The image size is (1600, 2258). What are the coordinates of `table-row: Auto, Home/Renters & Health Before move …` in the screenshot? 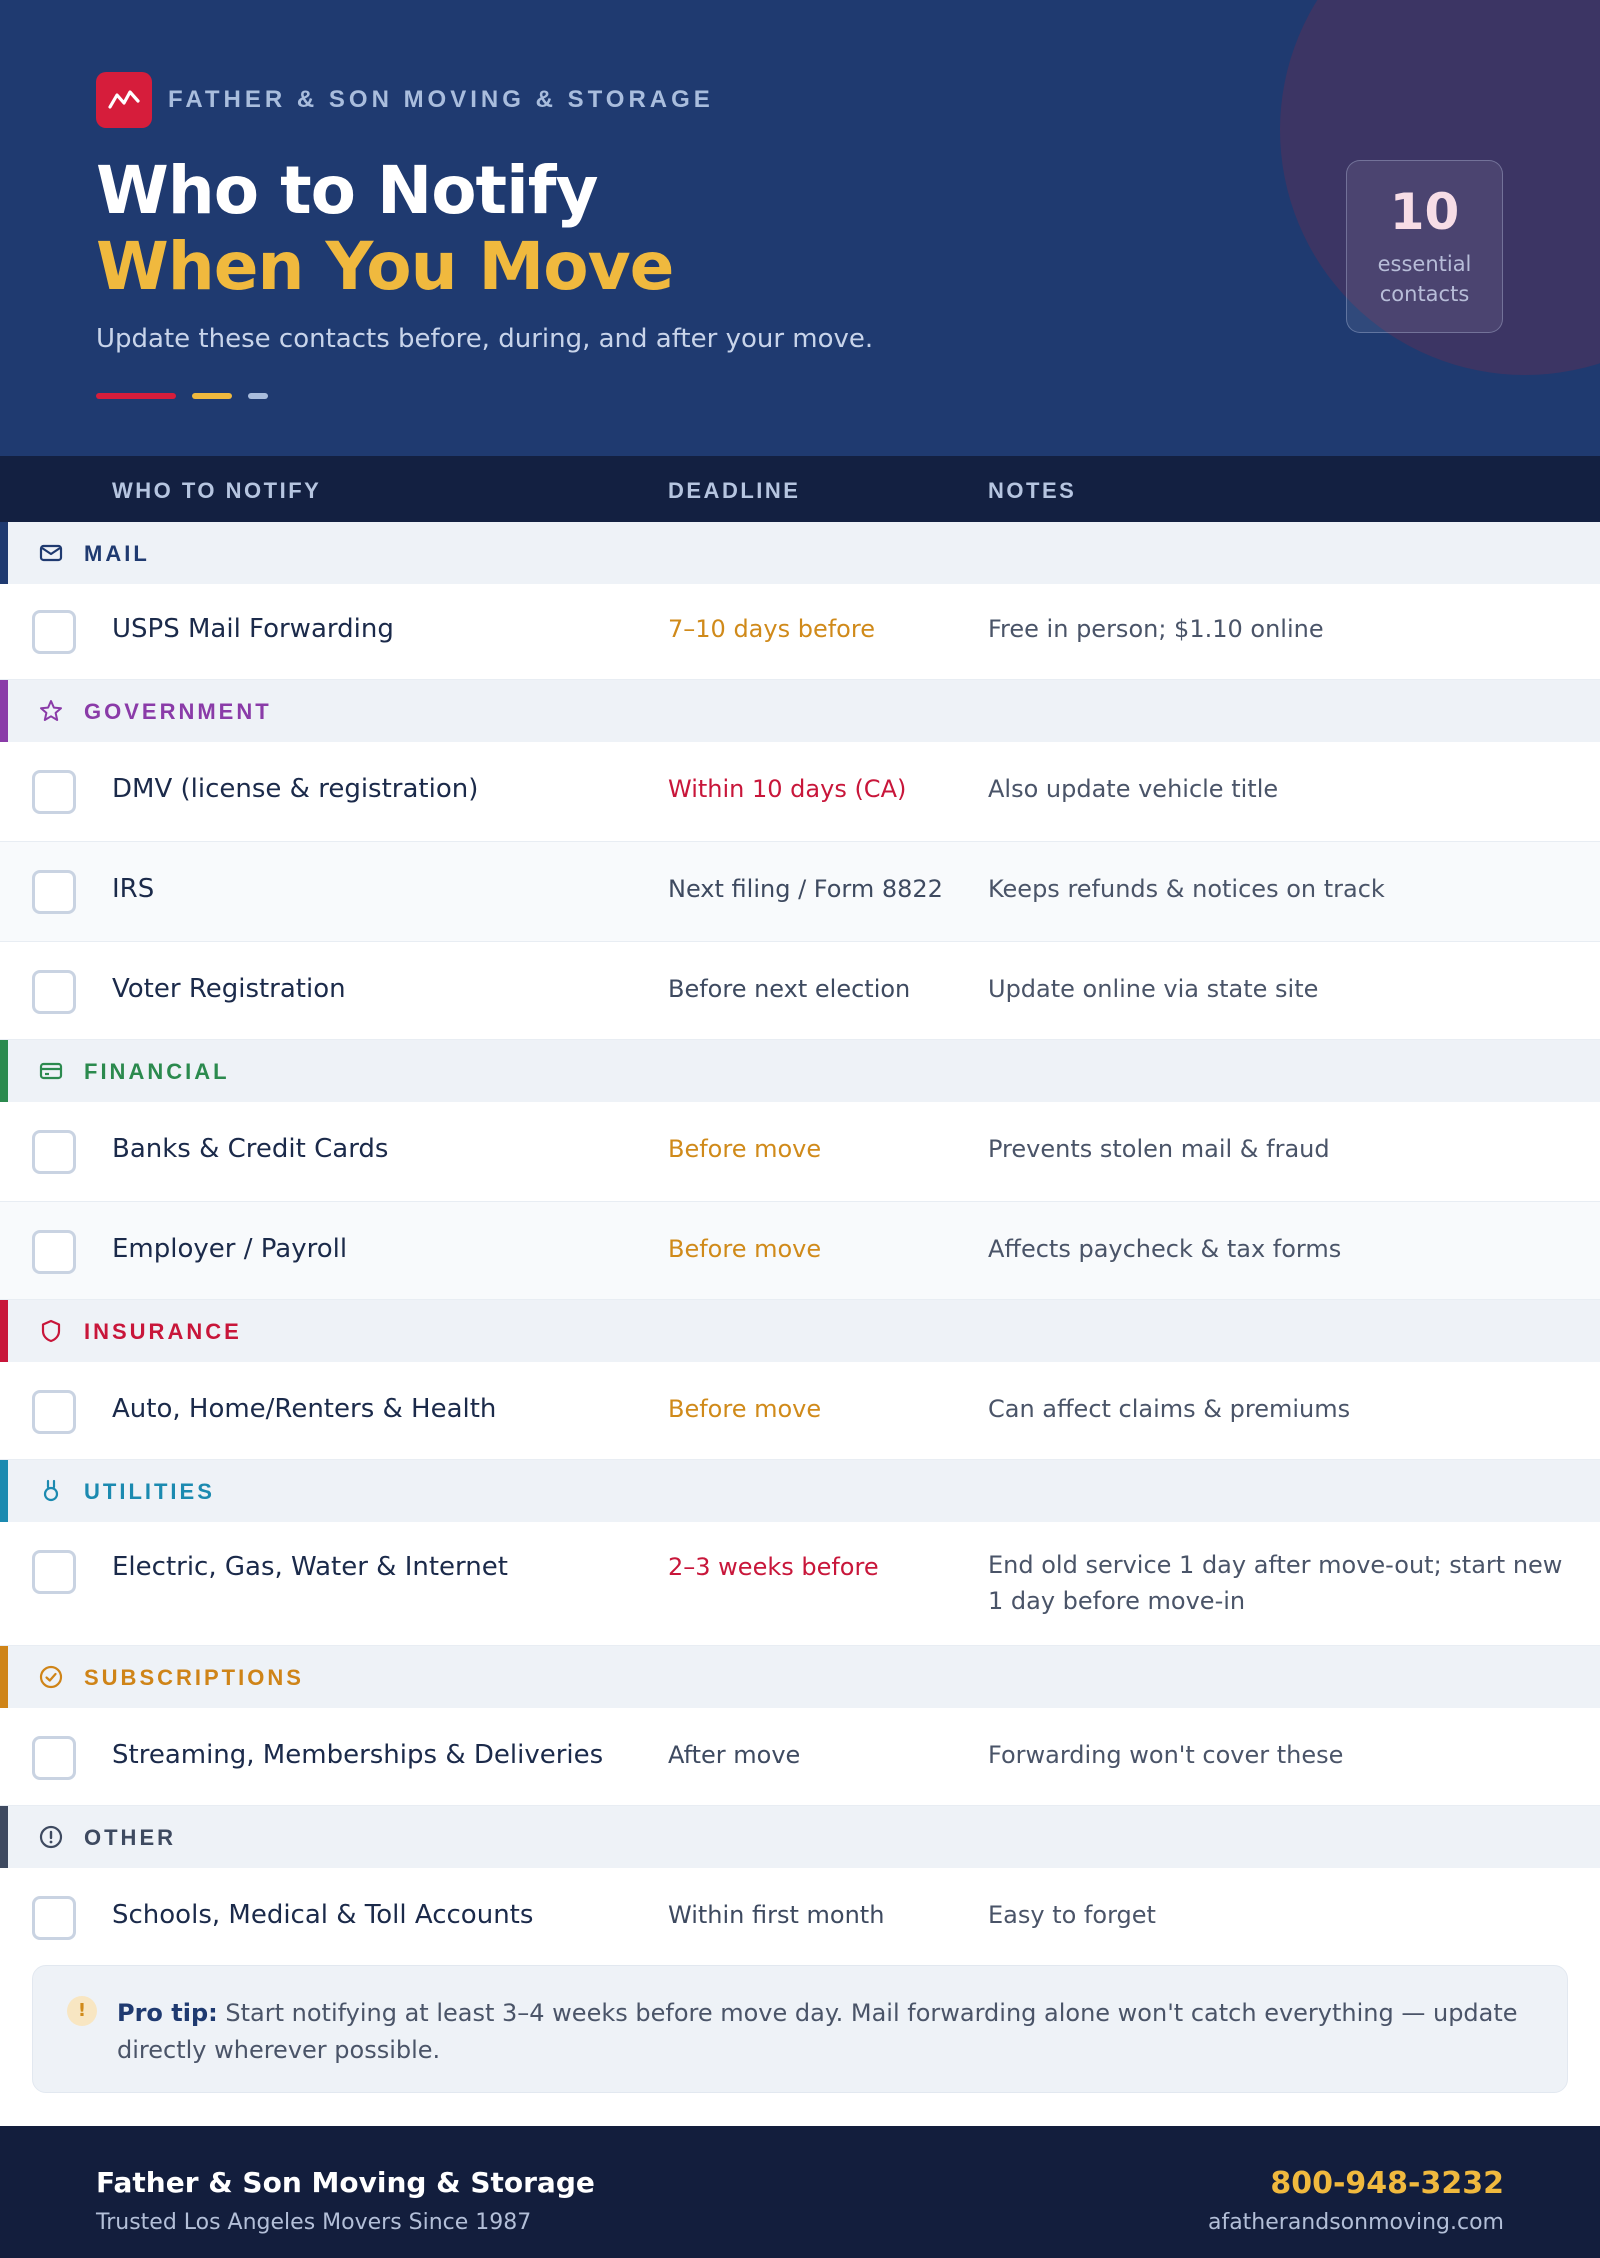 It's located at (800, 1411).